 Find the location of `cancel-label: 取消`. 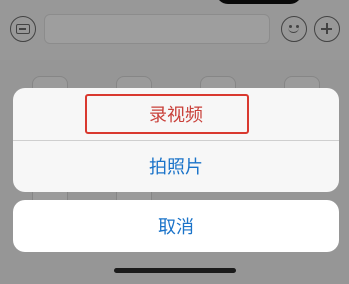

cancel-label: 取消 is located at coordinates (176, 227).